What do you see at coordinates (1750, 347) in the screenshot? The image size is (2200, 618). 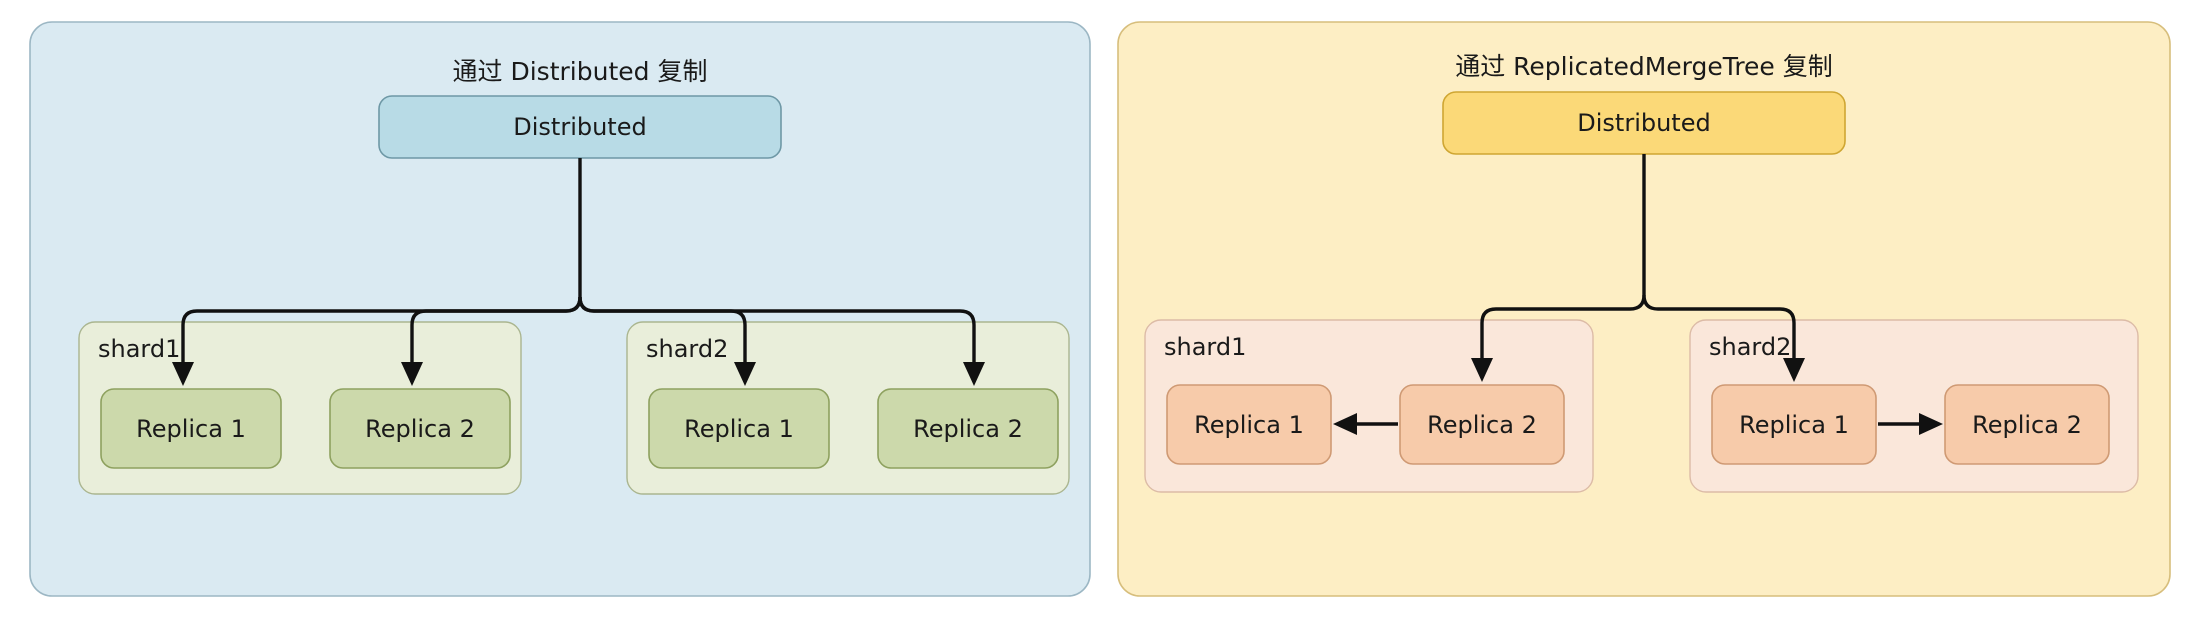 I see `group-shard2-right-label: shard2` at bounding box center [1750, 347].